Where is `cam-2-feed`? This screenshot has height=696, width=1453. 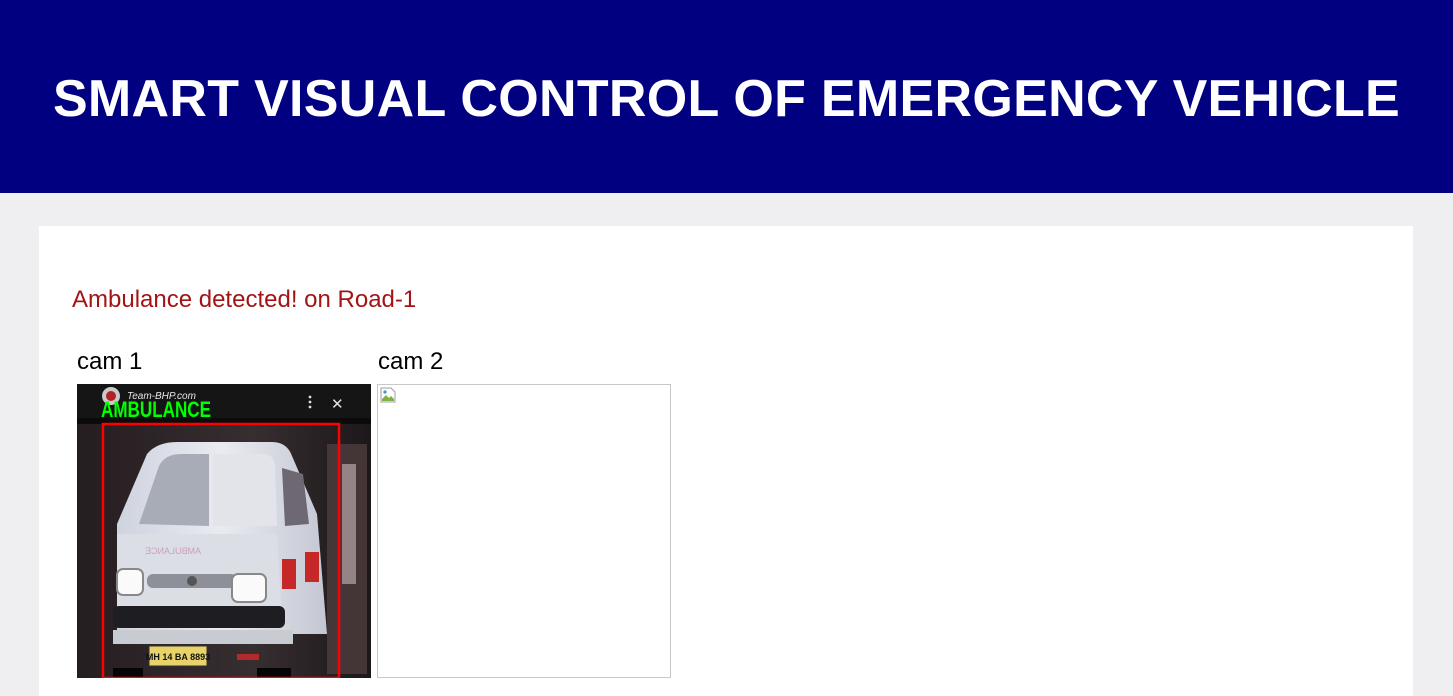 cam-2-feed is located at coordinates (524, 531).